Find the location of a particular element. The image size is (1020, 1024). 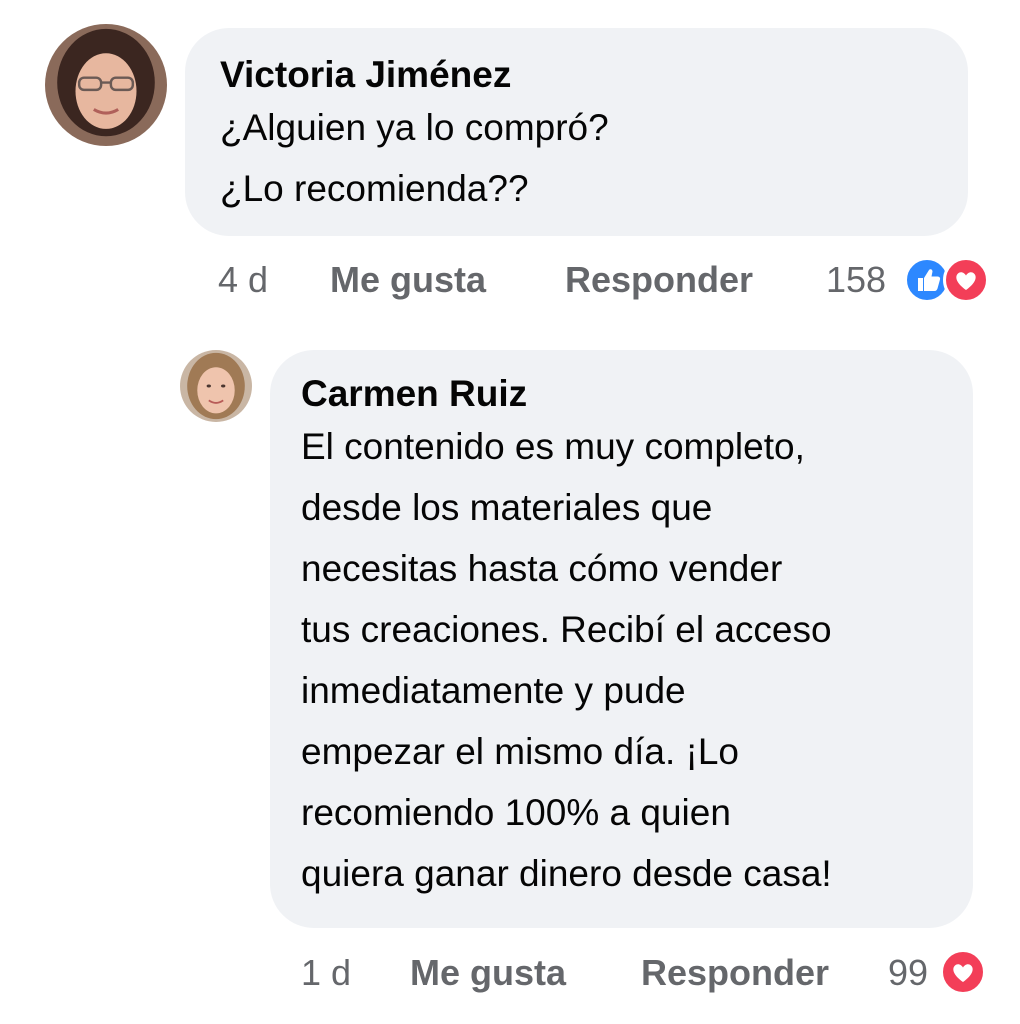

comment-line: inmediatamente y pude is located at coordinates (493, 690).